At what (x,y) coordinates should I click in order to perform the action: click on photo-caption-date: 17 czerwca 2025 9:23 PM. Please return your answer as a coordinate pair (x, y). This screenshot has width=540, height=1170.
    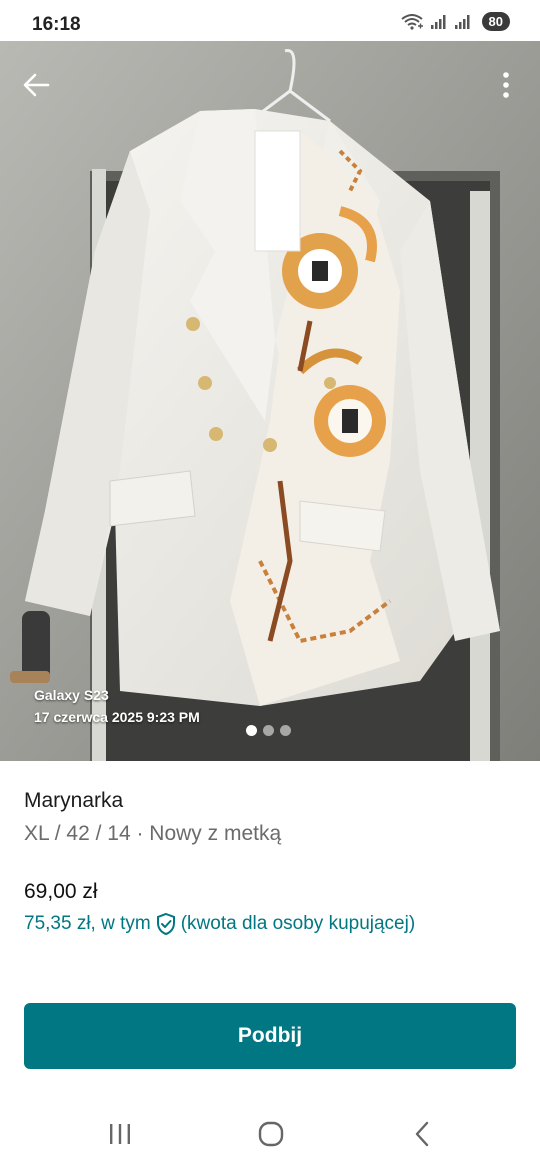
    Looking at the image, I should click on (117, 717).